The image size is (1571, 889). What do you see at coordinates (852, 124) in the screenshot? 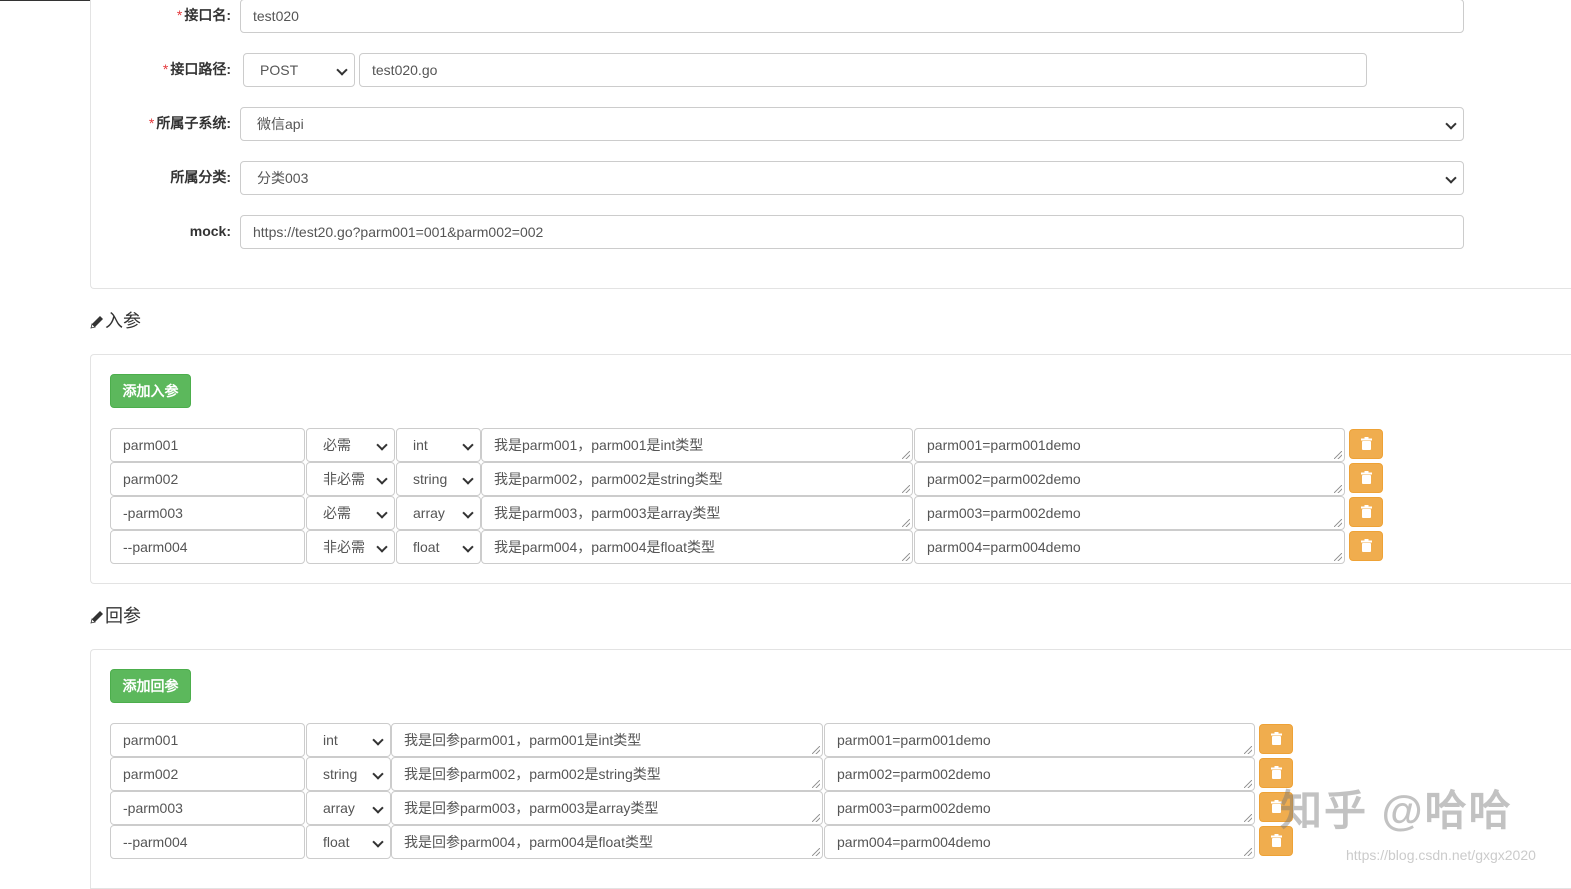
I see `subsystem-select: 微信api` at bounding box center [852, 124].